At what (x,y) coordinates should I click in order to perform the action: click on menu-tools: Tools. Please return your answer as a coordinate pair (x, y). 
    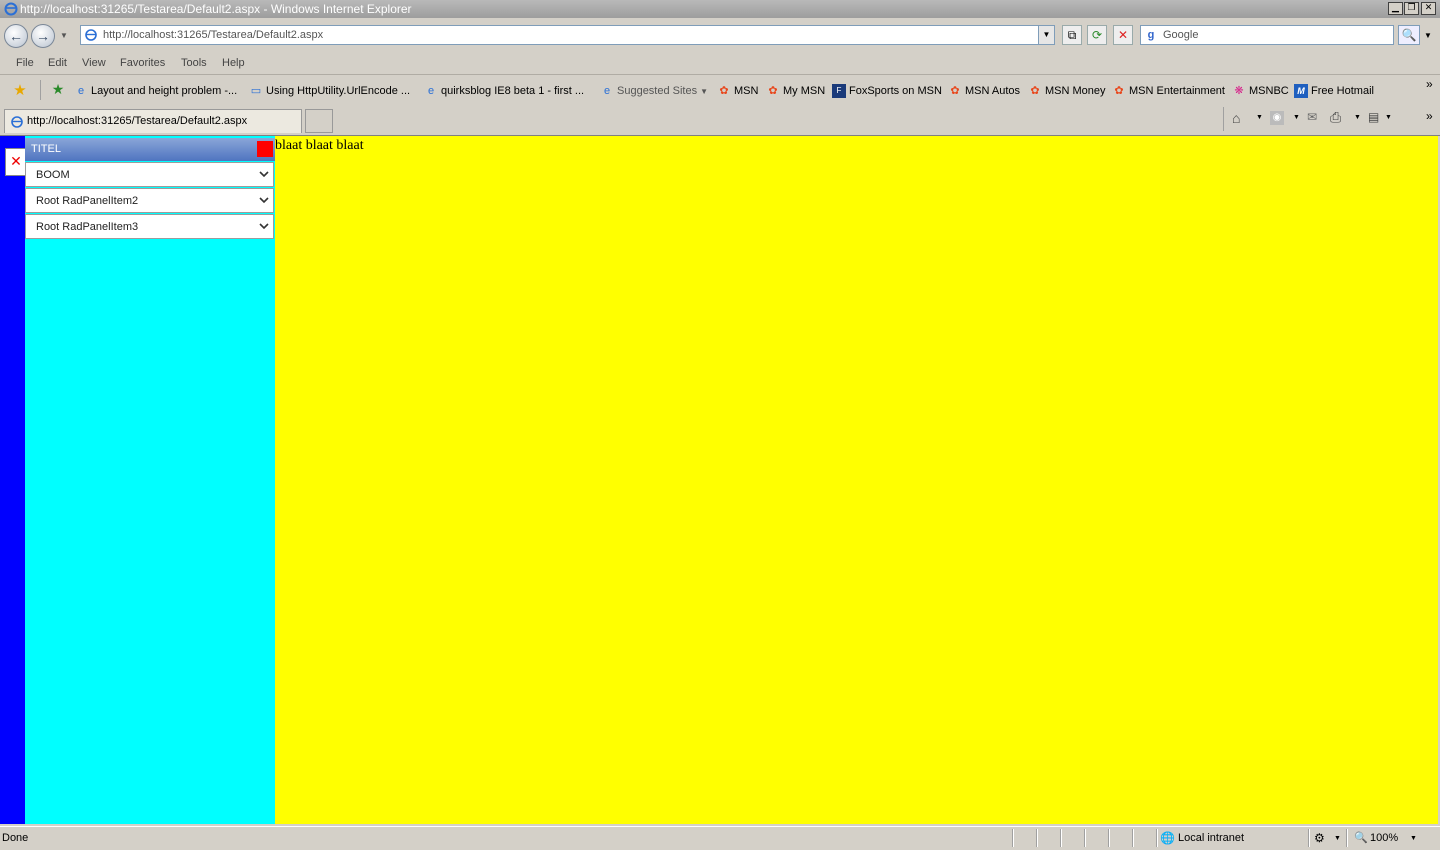
    Looking at the image, I should click on (194, 63).